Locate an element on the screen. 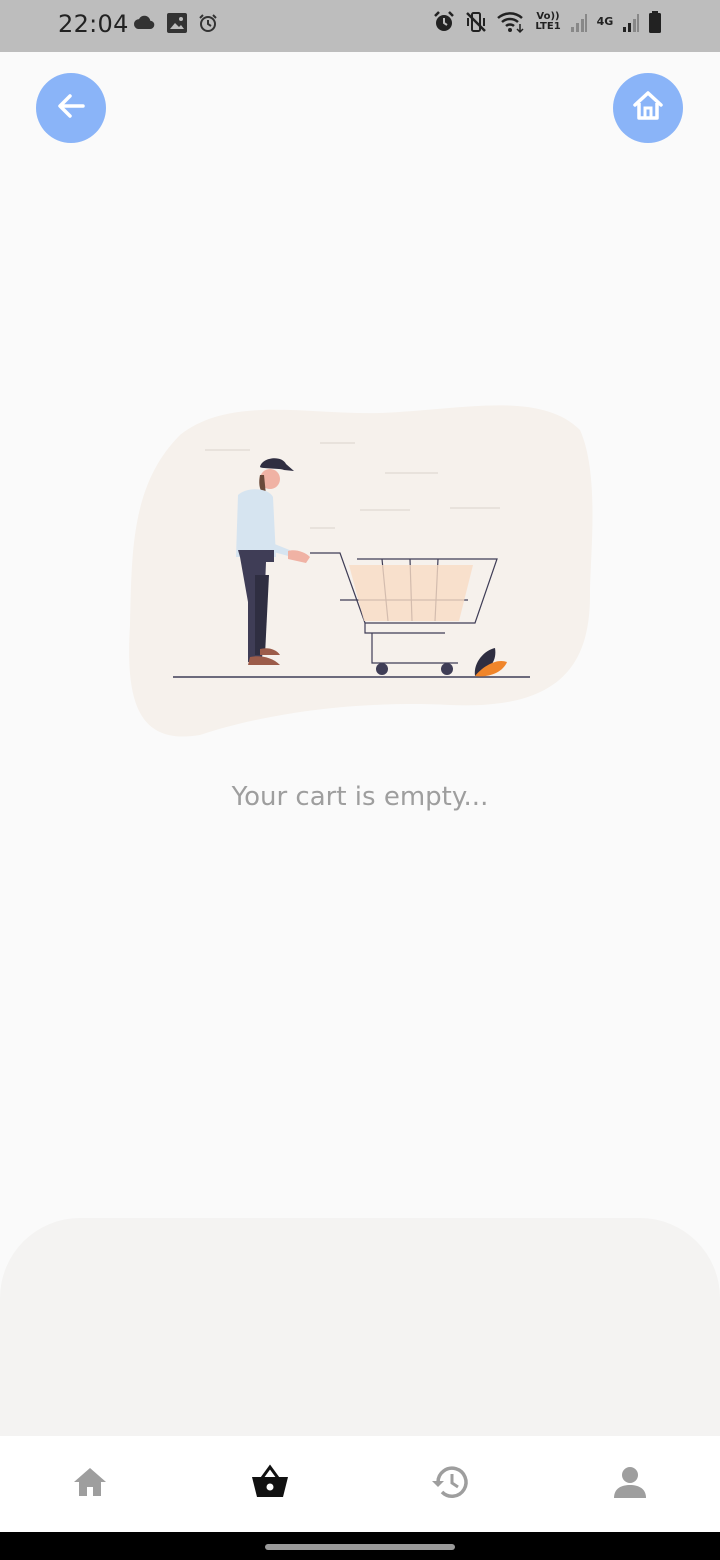  empty-cart-svg is located at coordinates (361, 571).